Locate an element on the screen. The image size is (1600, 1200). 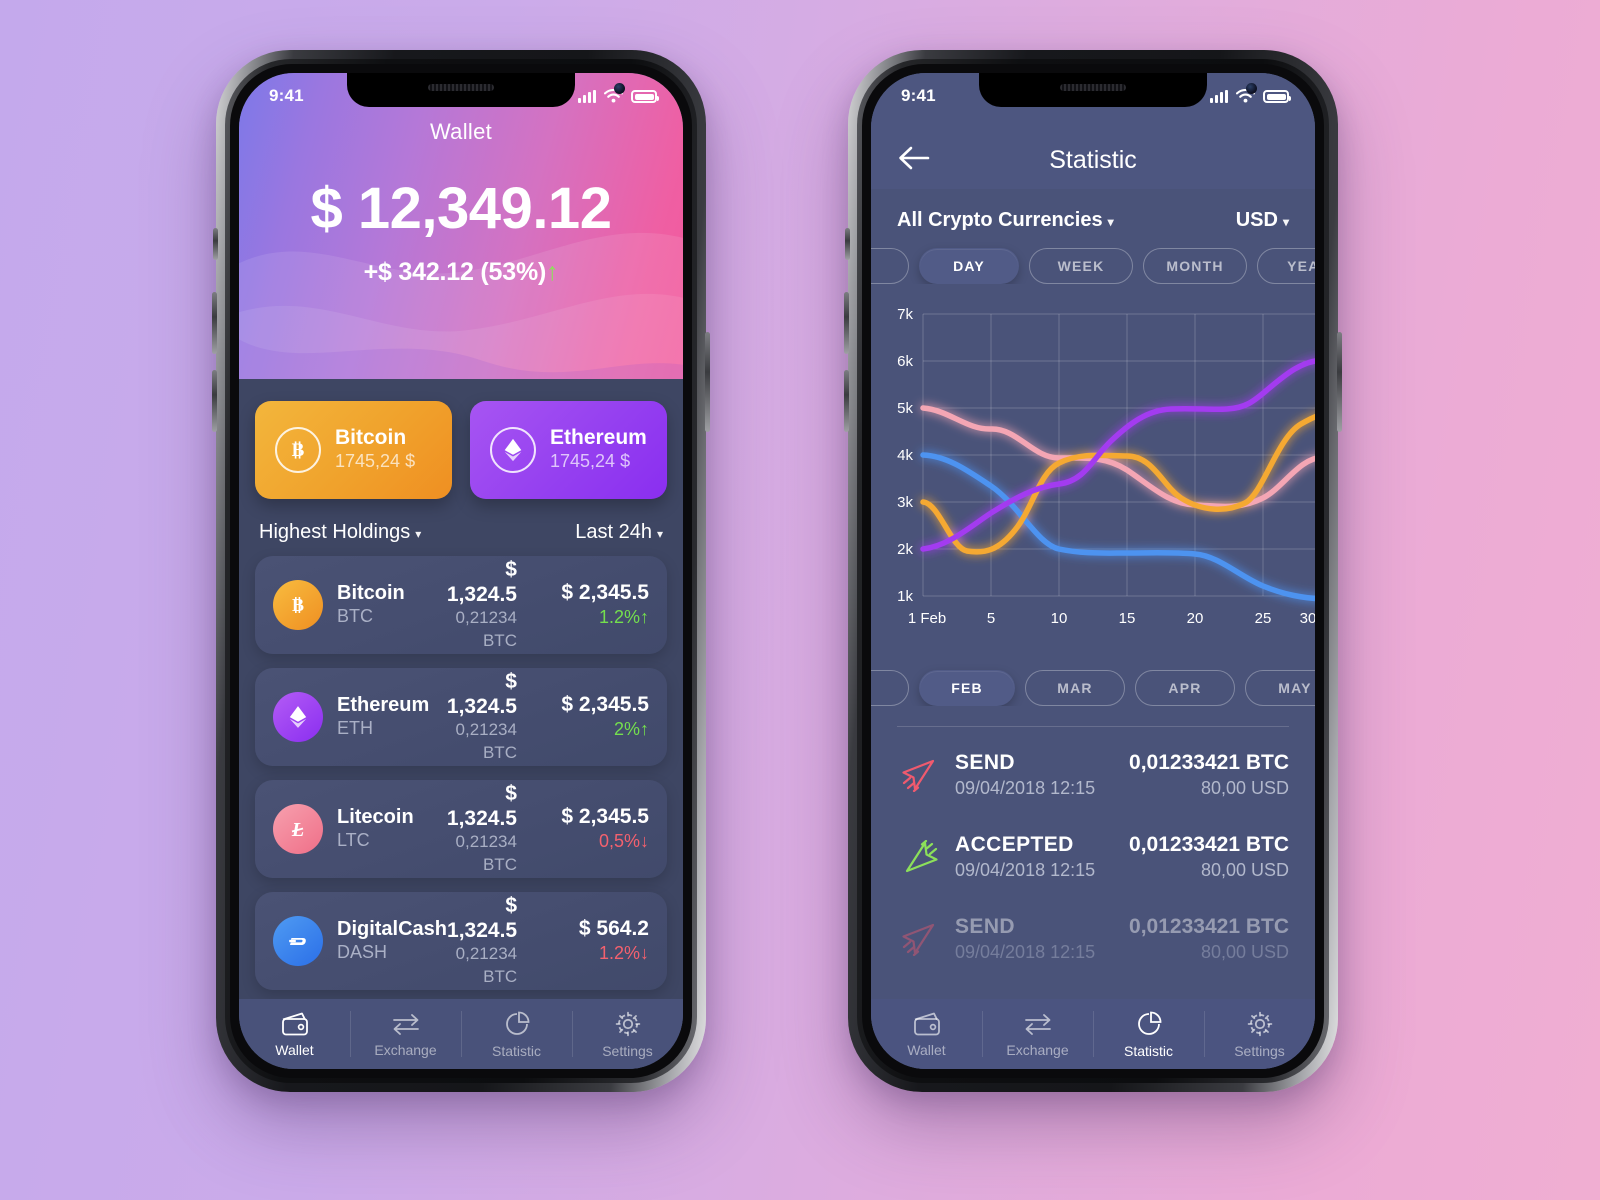
pill-label: WEEK is located at coordinates (1081, 266).